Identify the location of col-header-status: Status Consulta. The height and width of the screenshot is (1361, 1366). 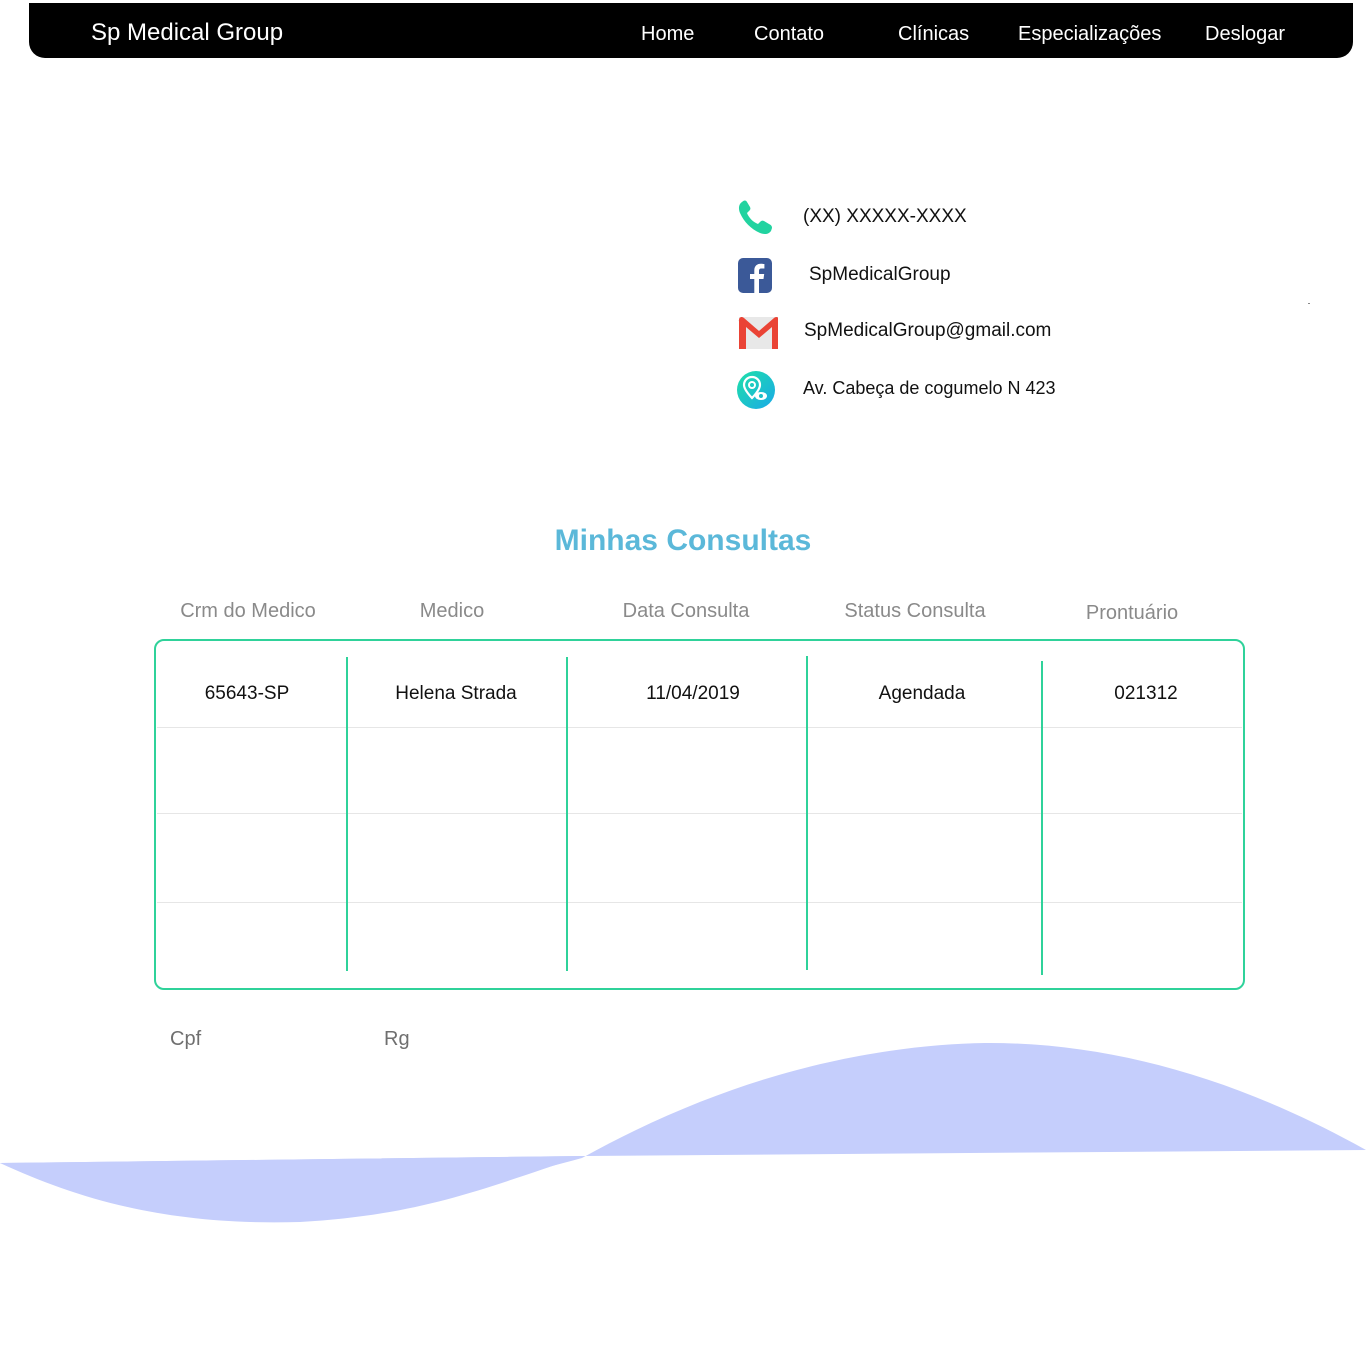
(915, 611).